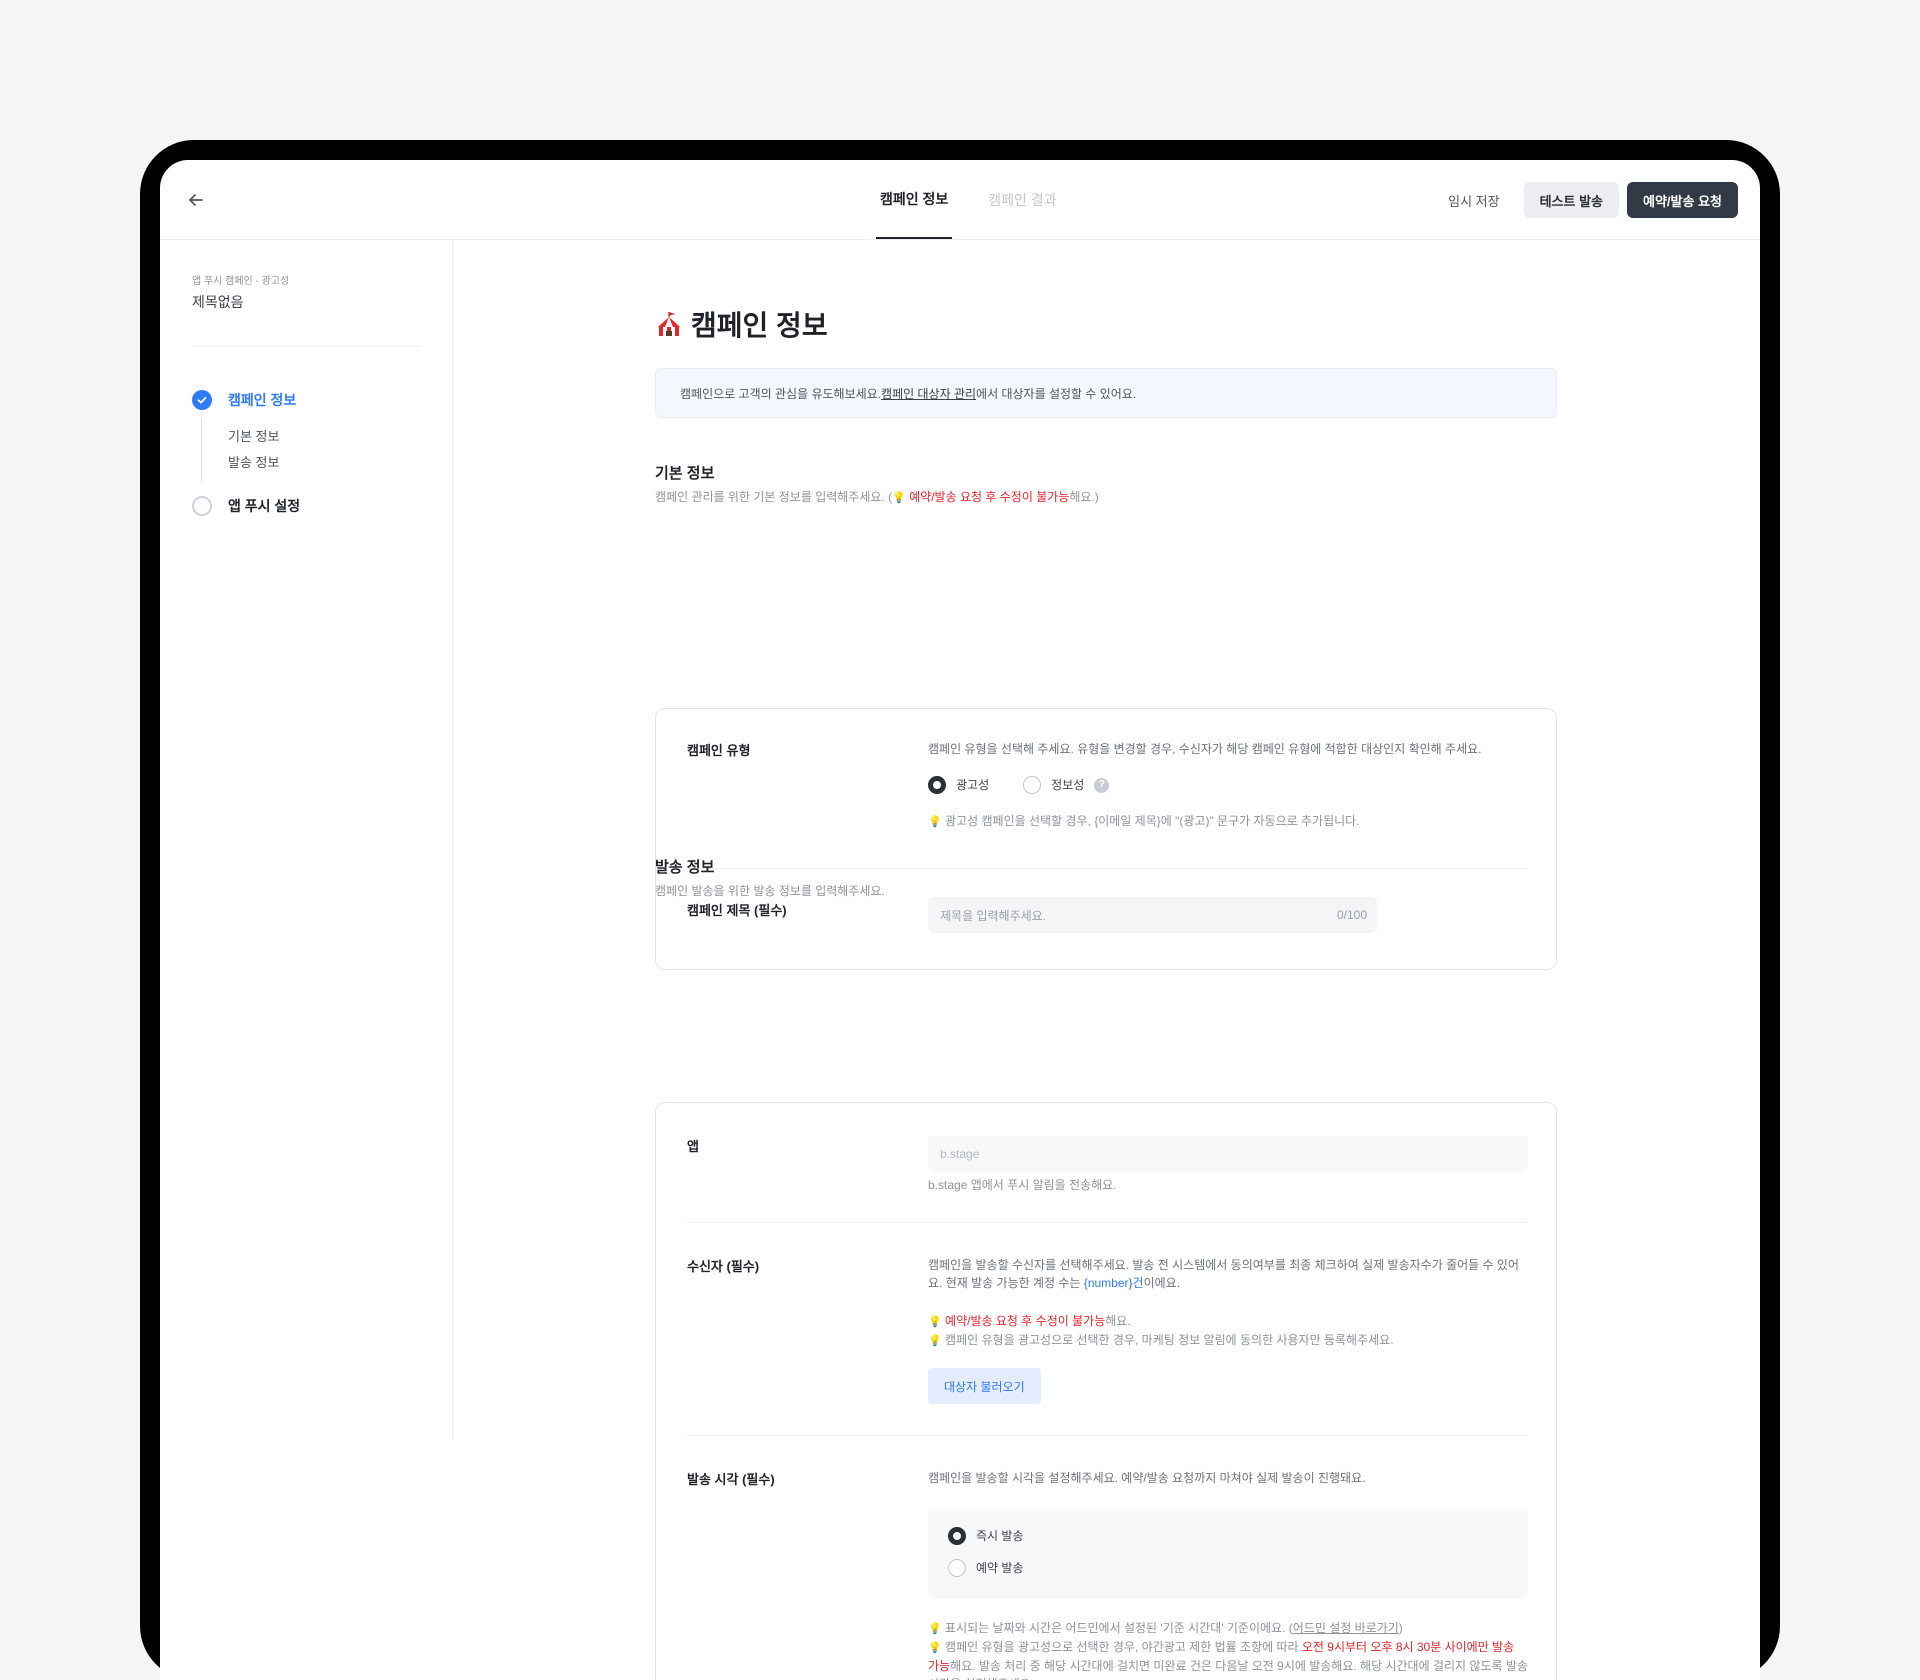 The width and height of the screenshot is (1920, 1680). Describe the element at coordinates (306, 346) in the screenshot. I see `sidebar-divider` at that location.